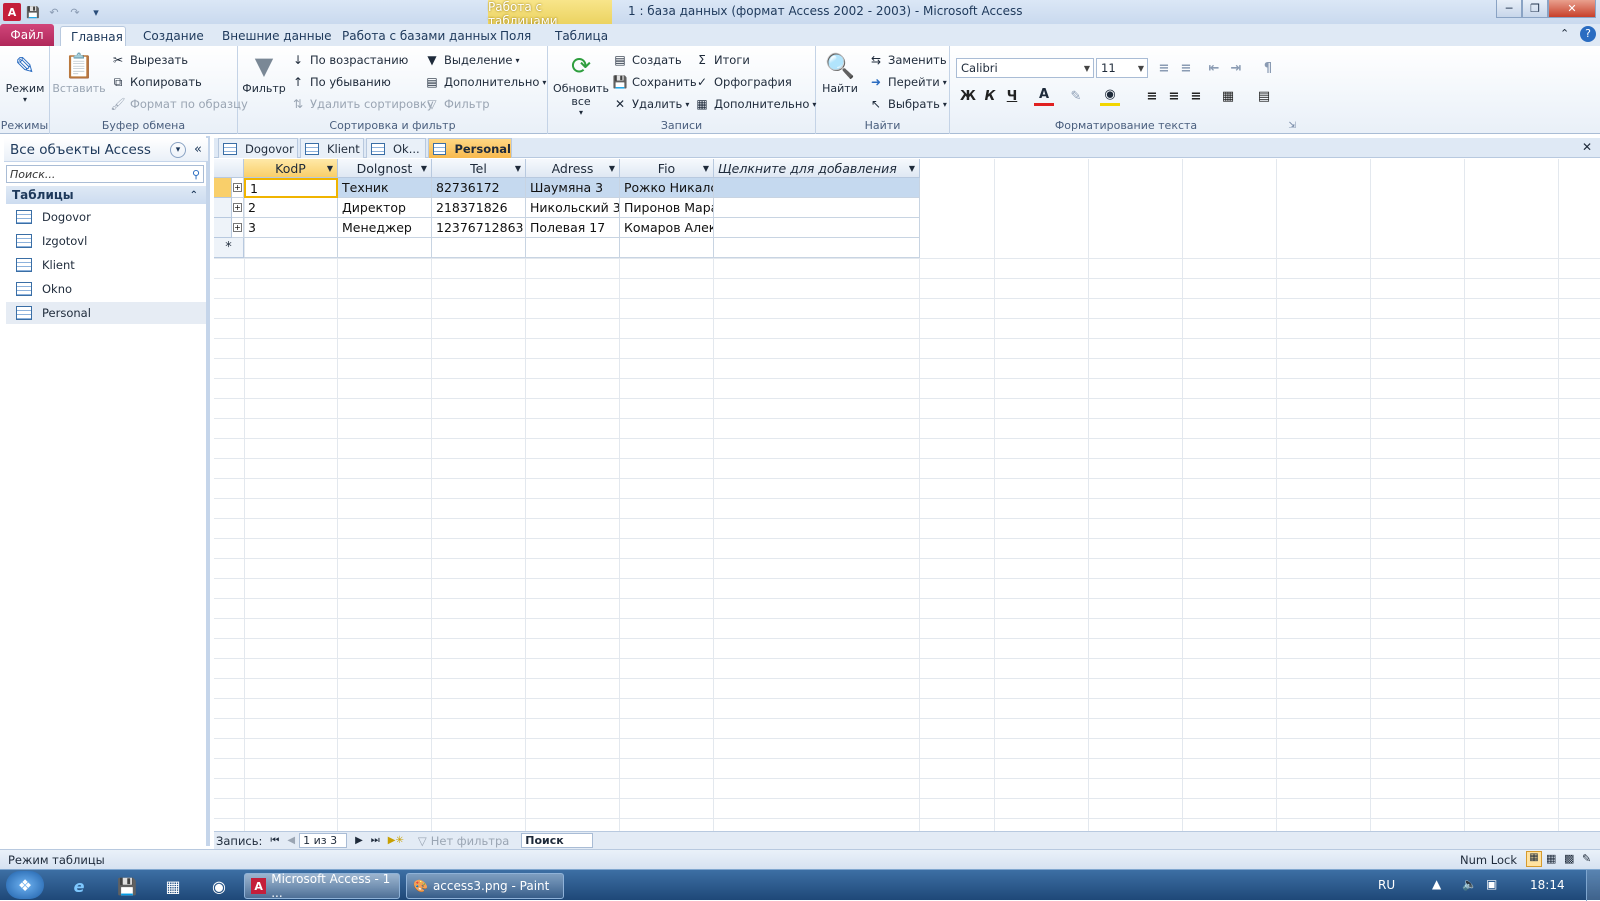 The width and height of the screenshot is (1600, 901). I want to click on doc-tab-personal: Personal, so click(470, 148).